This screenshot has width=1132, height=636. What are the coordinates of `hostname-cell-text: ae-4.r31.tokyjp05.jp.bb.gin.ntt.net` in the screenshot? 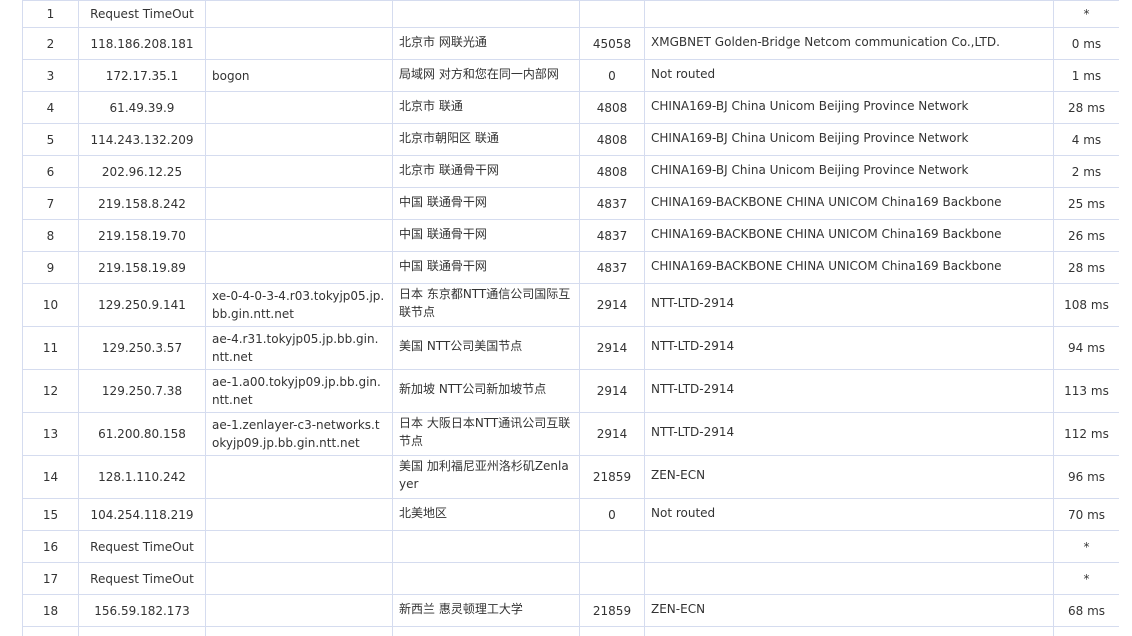 It's located at (295, 348).